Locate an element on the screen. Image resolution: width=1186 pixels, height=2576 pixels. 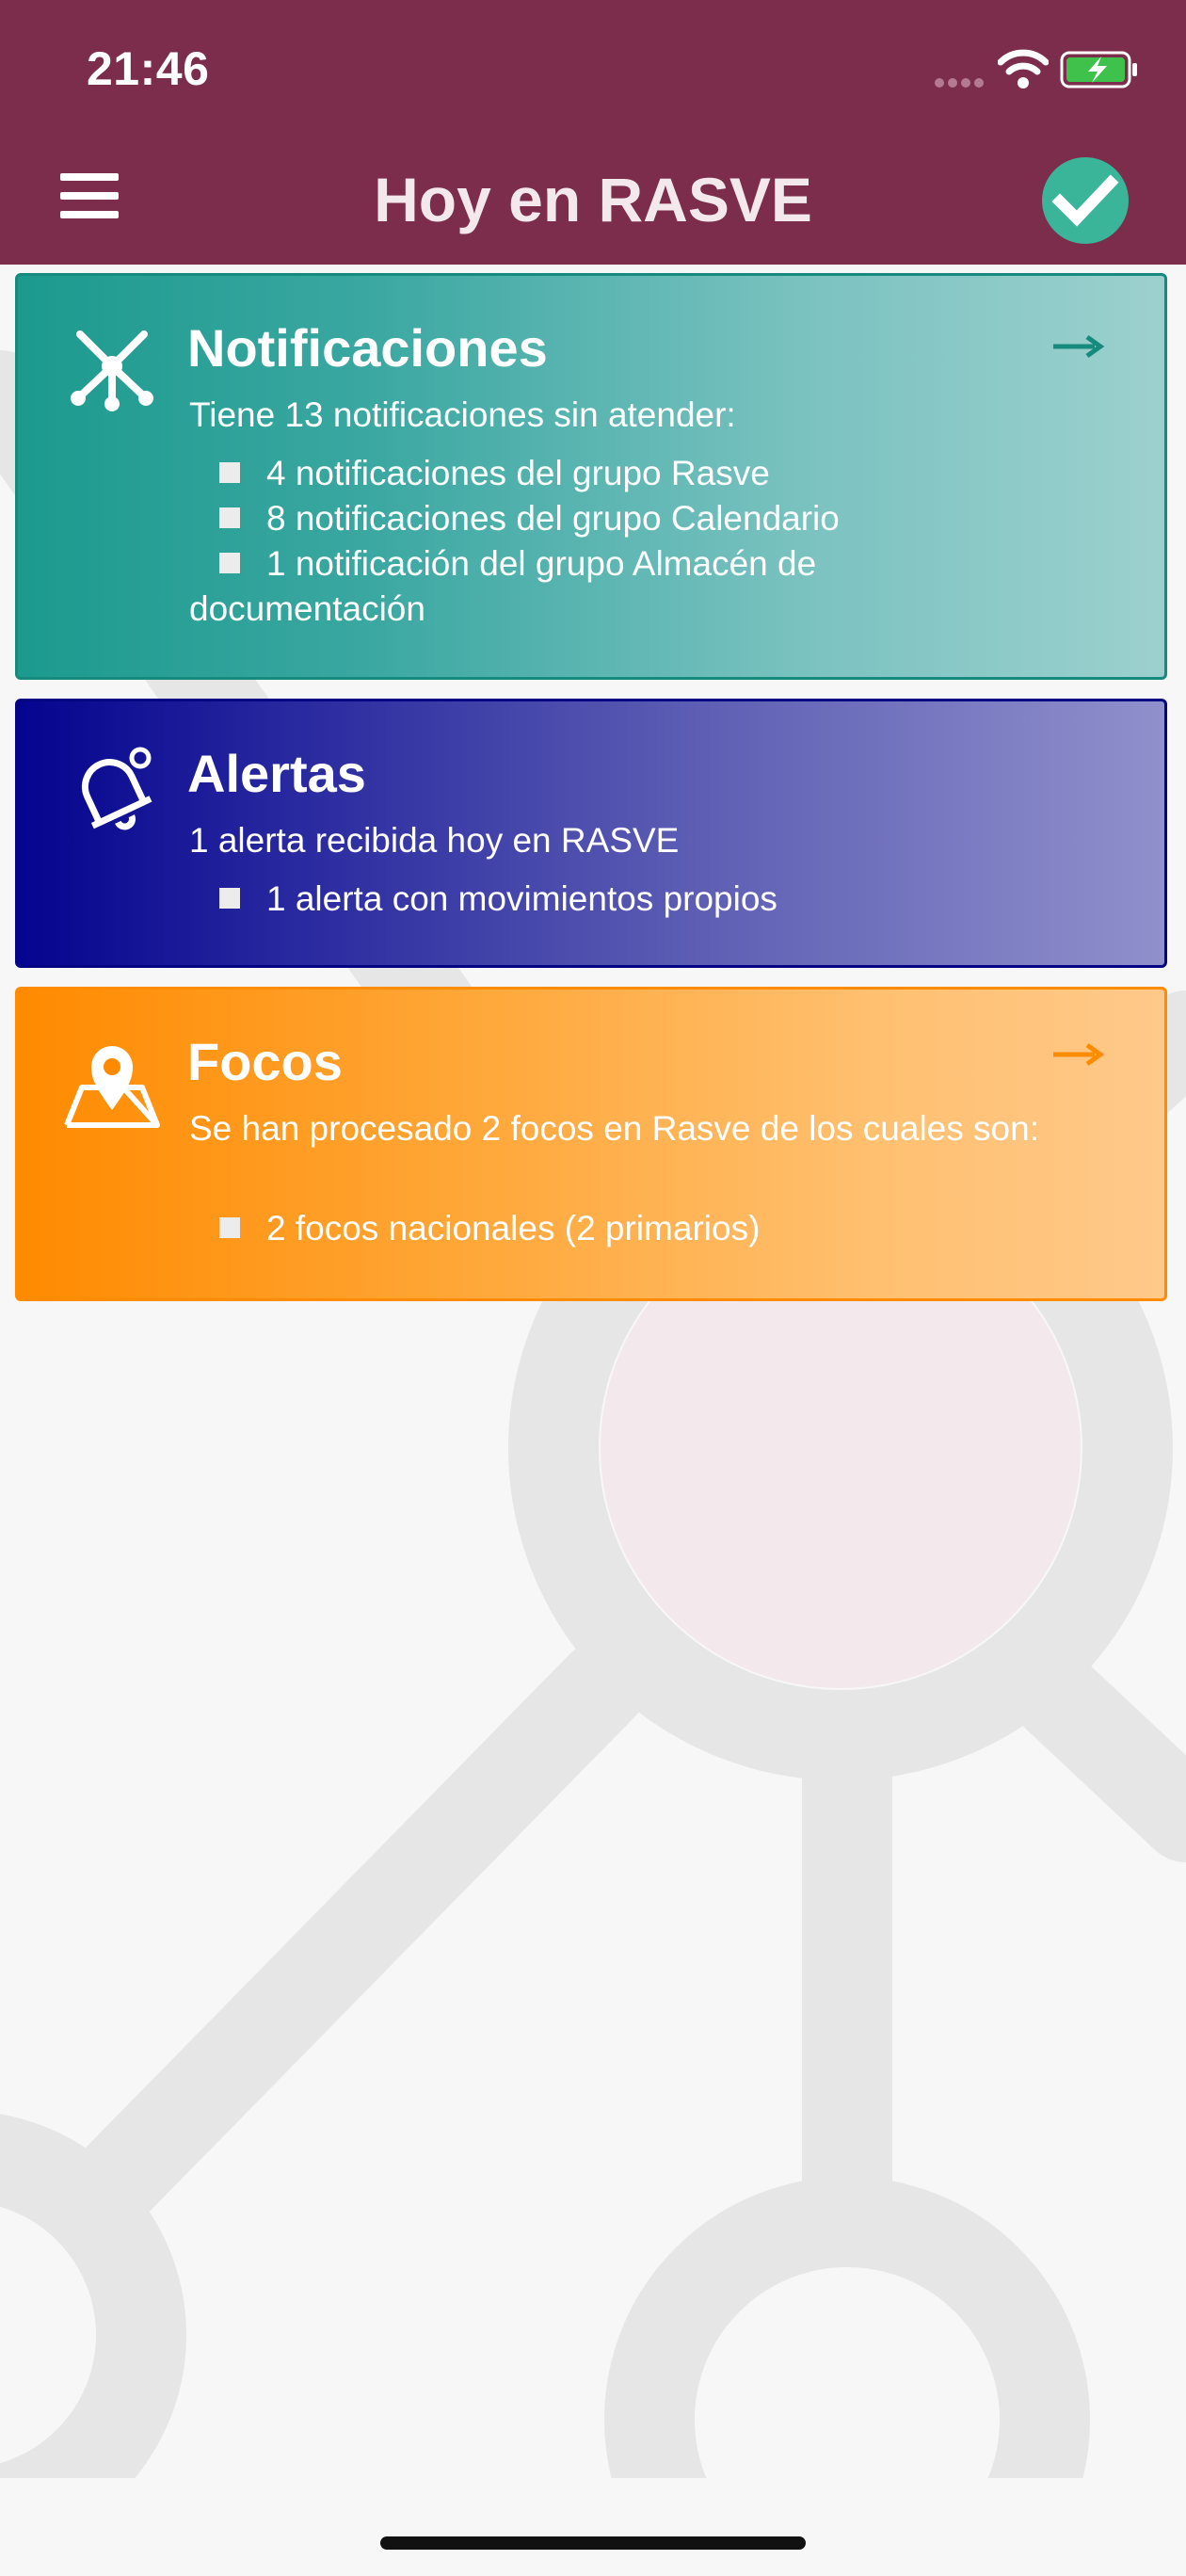
list-item: 8 notificaciones del grupo Calendario is located at coordinates (641, 518).